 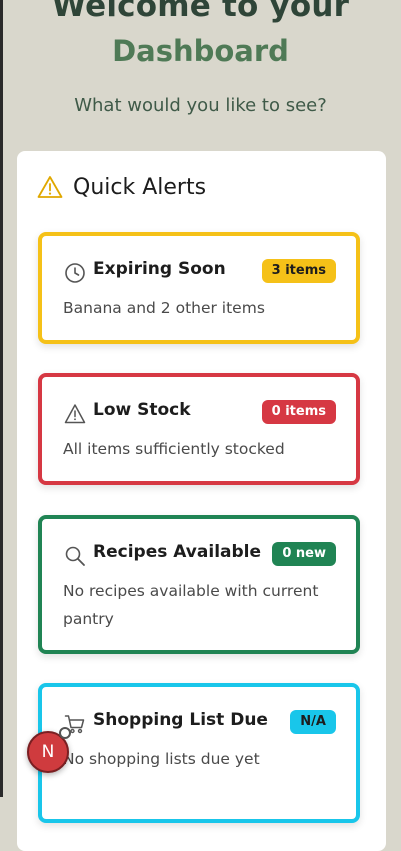 What do you see at coordinates (200, 51) in the screenshot?
I see `page-title-line2: Dashboard` at bounding box center [200, 51].